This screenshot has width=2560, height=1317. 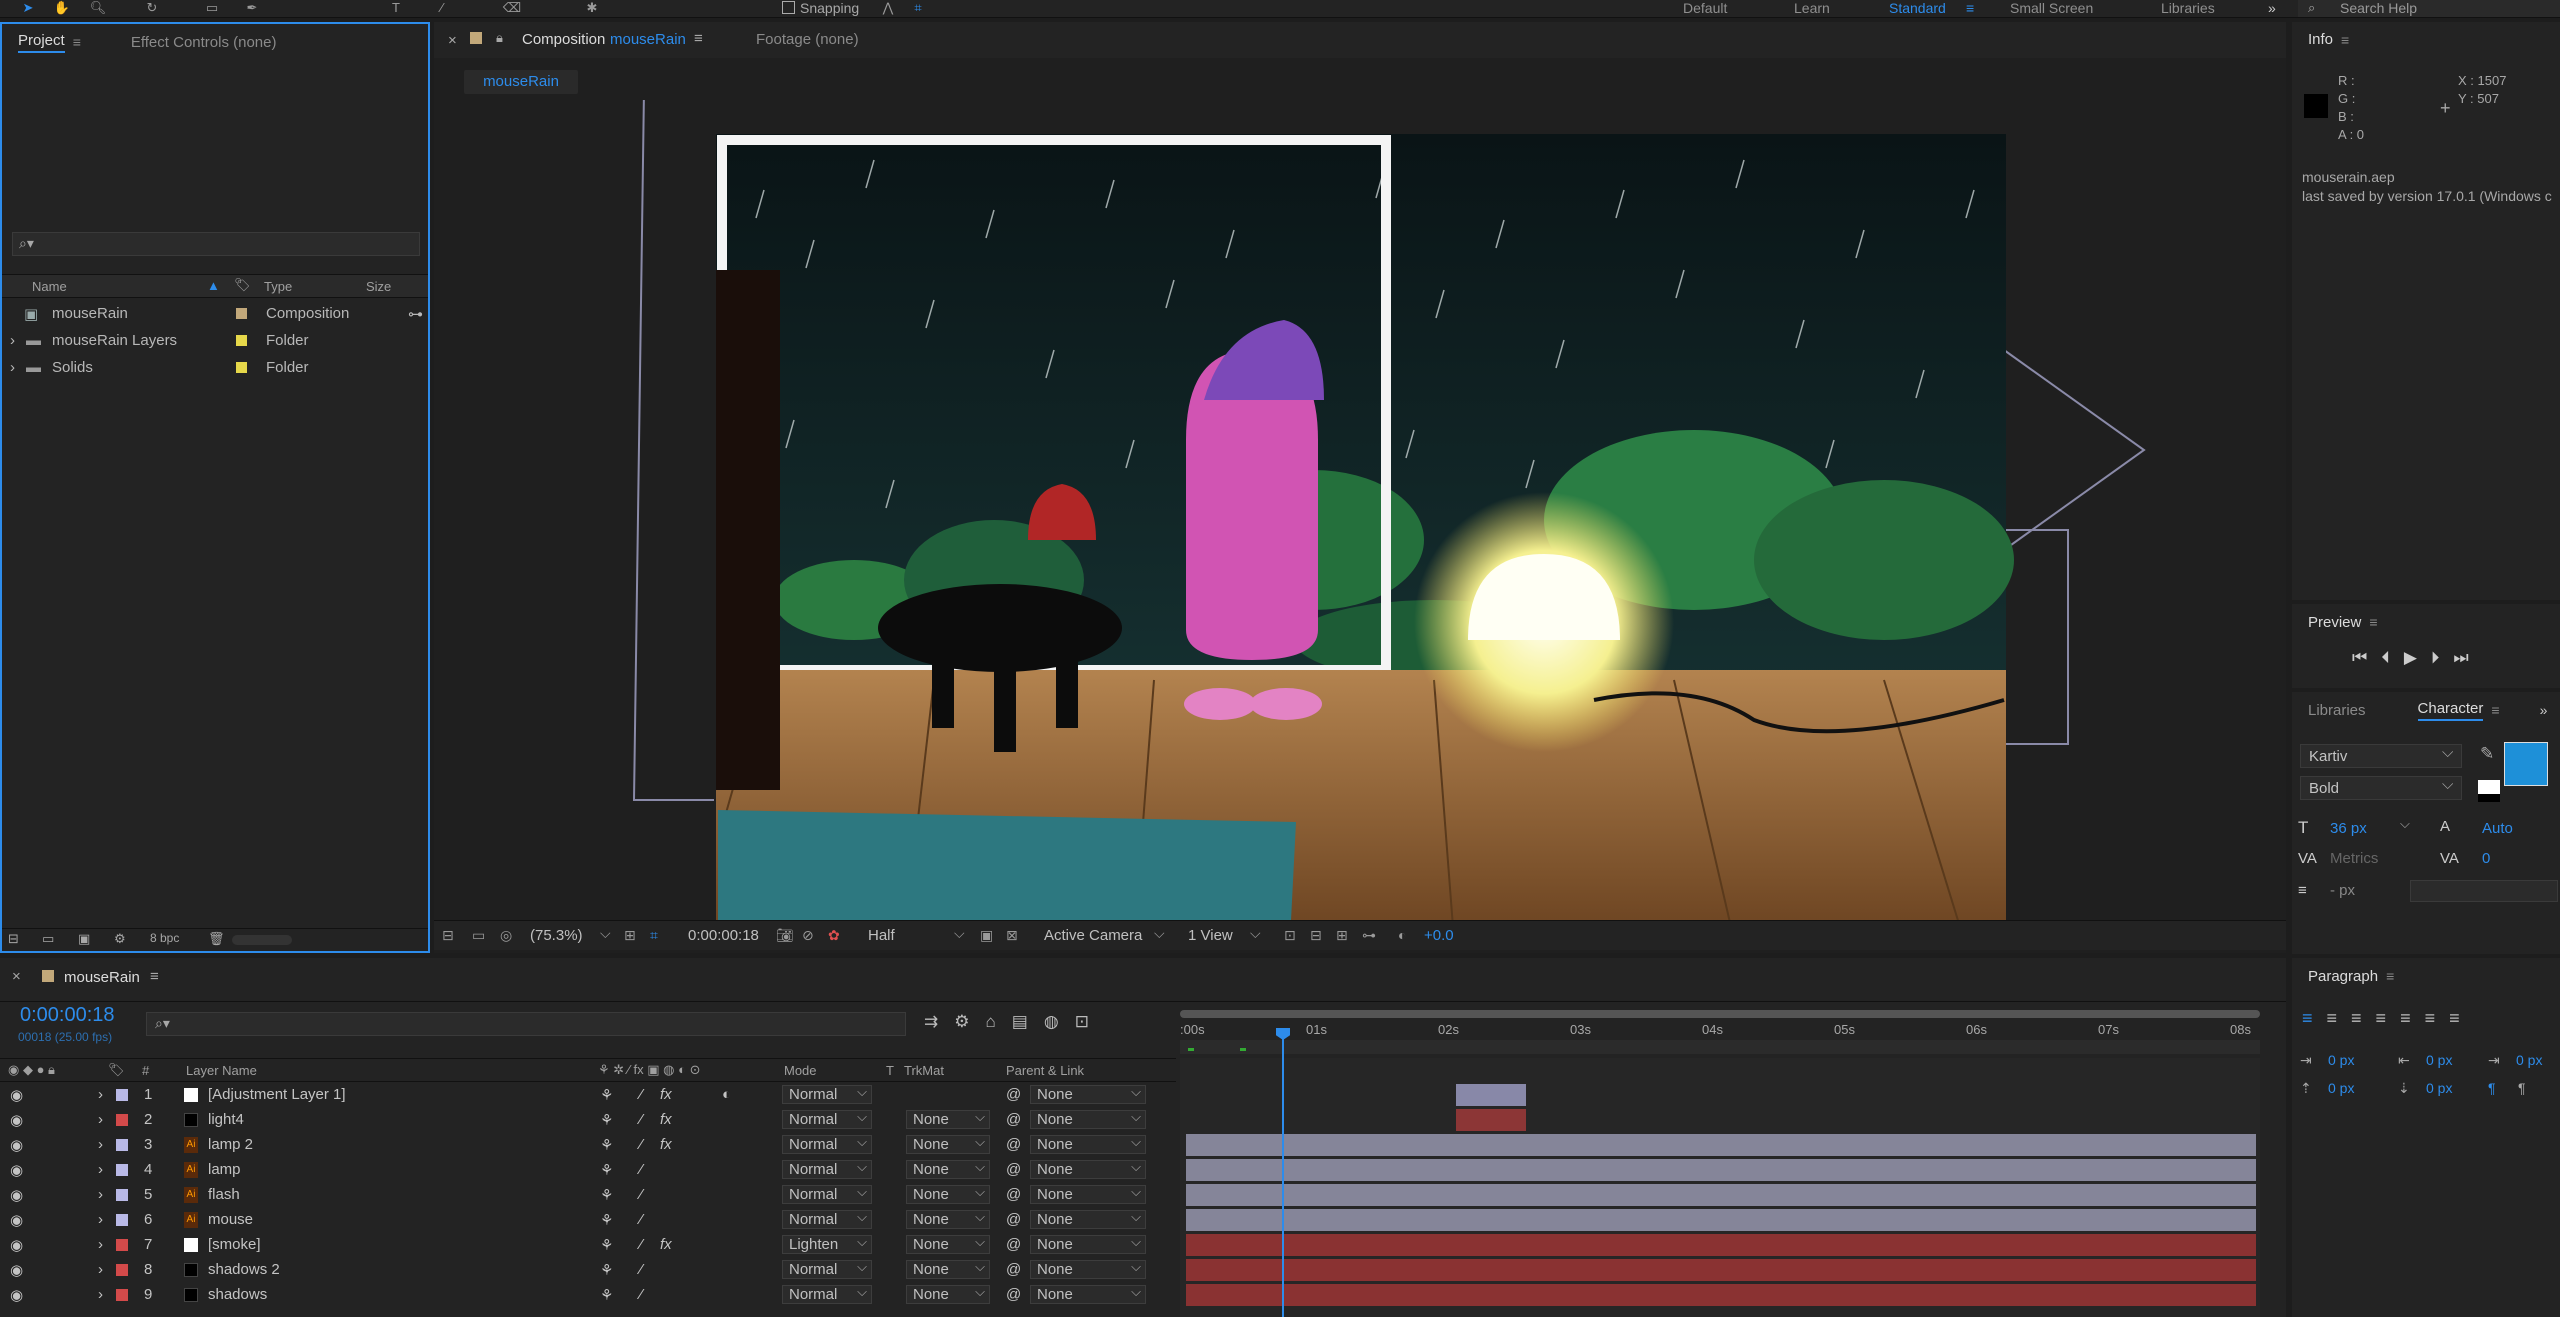 What do you see at coordinates (221, 1070) in the screenshot?
I see `column-layer-name: Layer Name` at bounding box center [221, 1070].